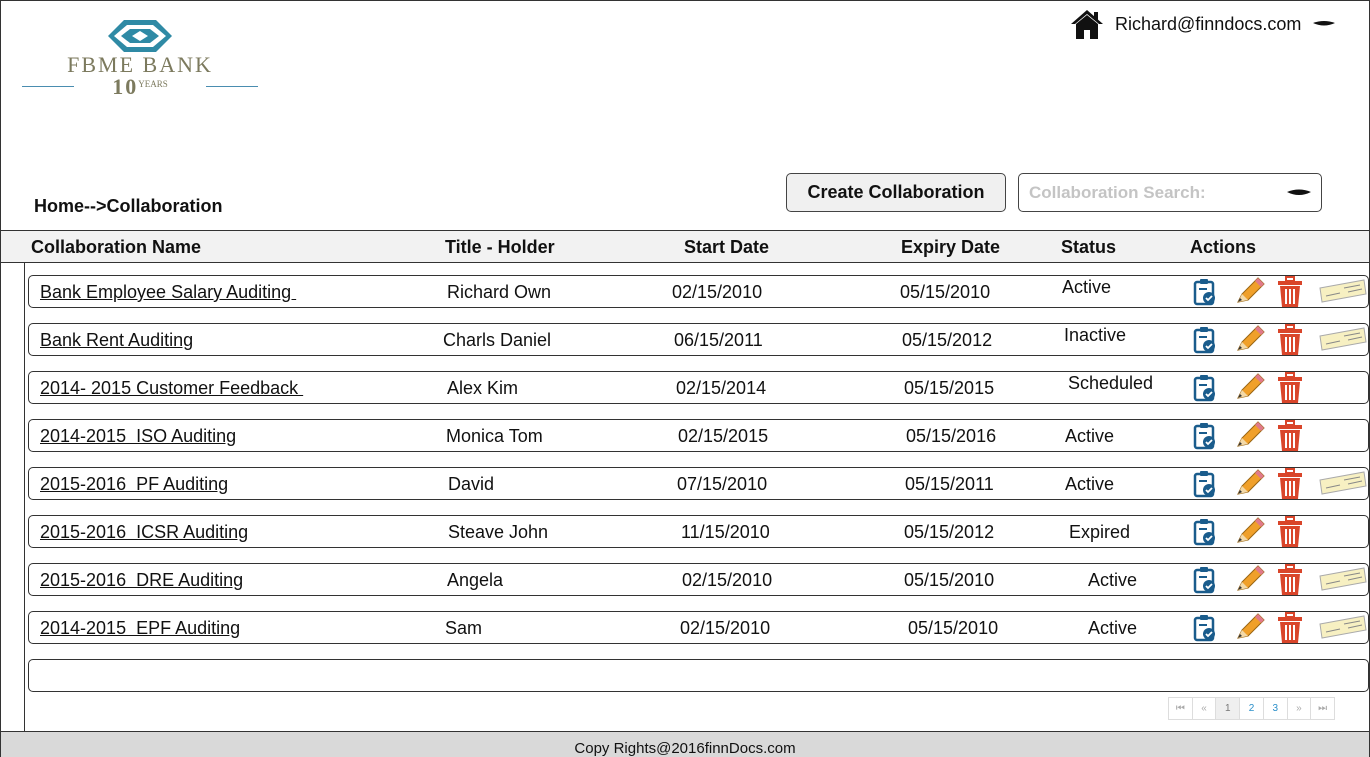  I want to click on title-holder: Angela, so click(475, 580).